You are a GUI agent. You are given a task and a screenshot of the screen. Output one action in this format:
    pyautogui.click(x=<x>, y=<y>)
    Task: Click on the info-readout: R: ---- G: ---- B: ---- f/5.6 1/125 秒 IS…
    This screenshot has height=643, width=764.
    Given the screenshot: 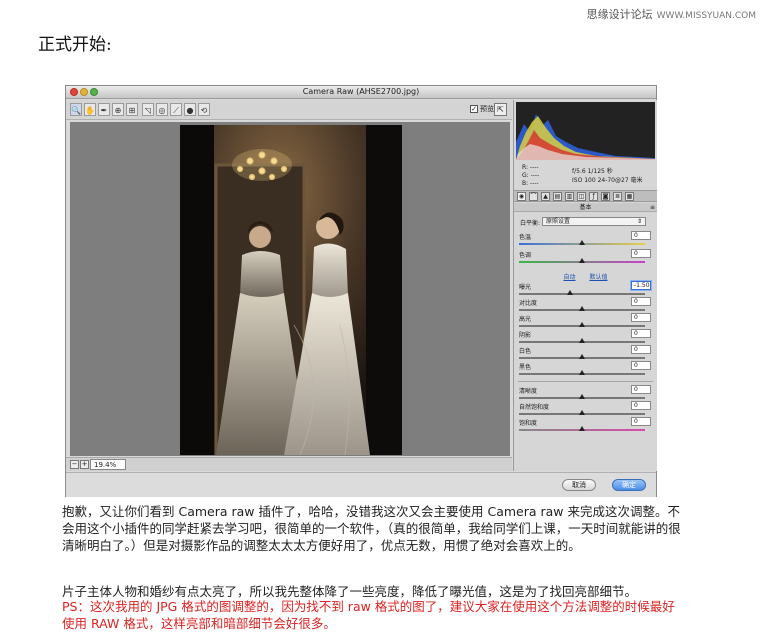 What is the action you would take?
    pyautogui.click(x=585, y=176)
    